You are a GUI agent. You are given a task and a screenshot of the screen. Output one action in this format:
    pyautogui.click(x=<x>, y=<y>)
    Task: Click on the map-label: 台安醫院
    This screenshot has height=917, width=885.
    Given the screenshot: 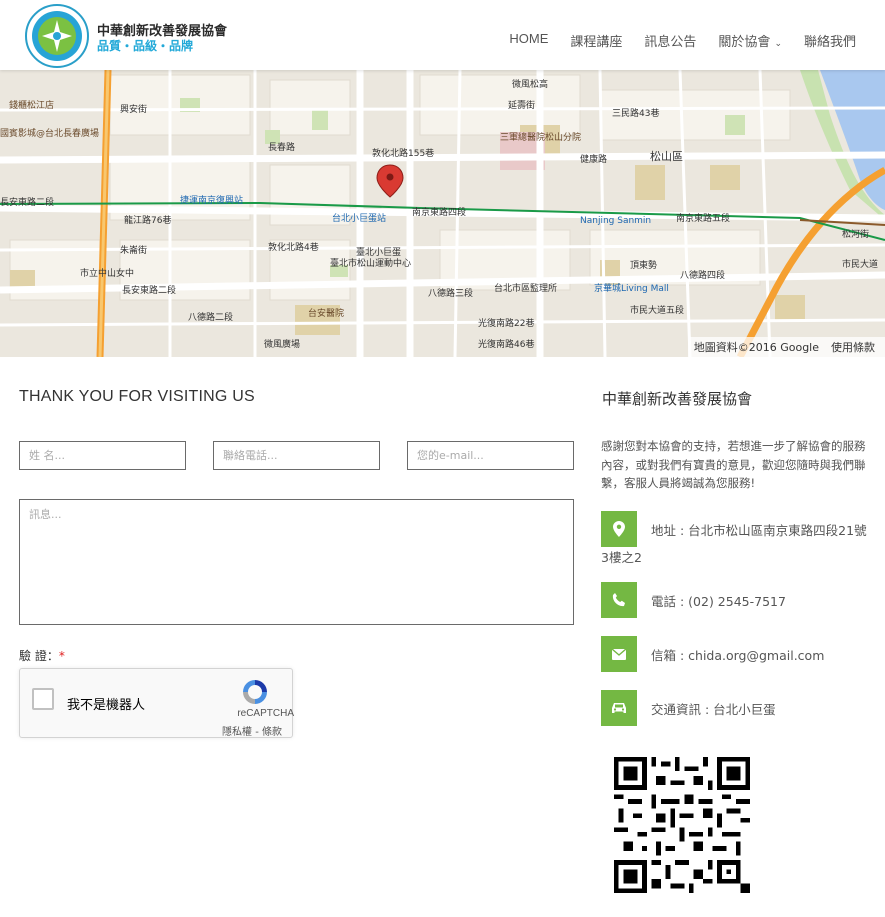 What is the action you would take?
    pyautogui.click(x=326, y=314)
    